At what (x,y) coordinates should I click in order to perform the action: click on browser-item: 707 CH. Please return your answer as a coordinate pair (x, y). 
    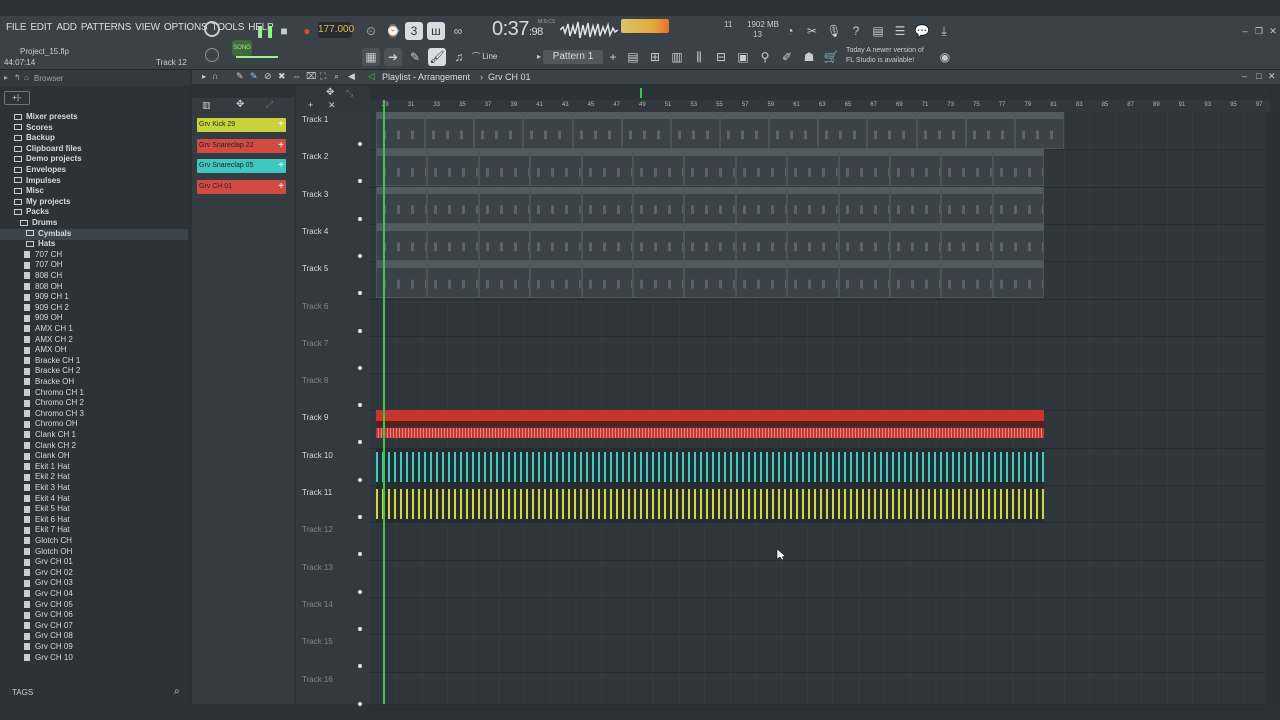
    Looking at the image, I should click on (94, 255).